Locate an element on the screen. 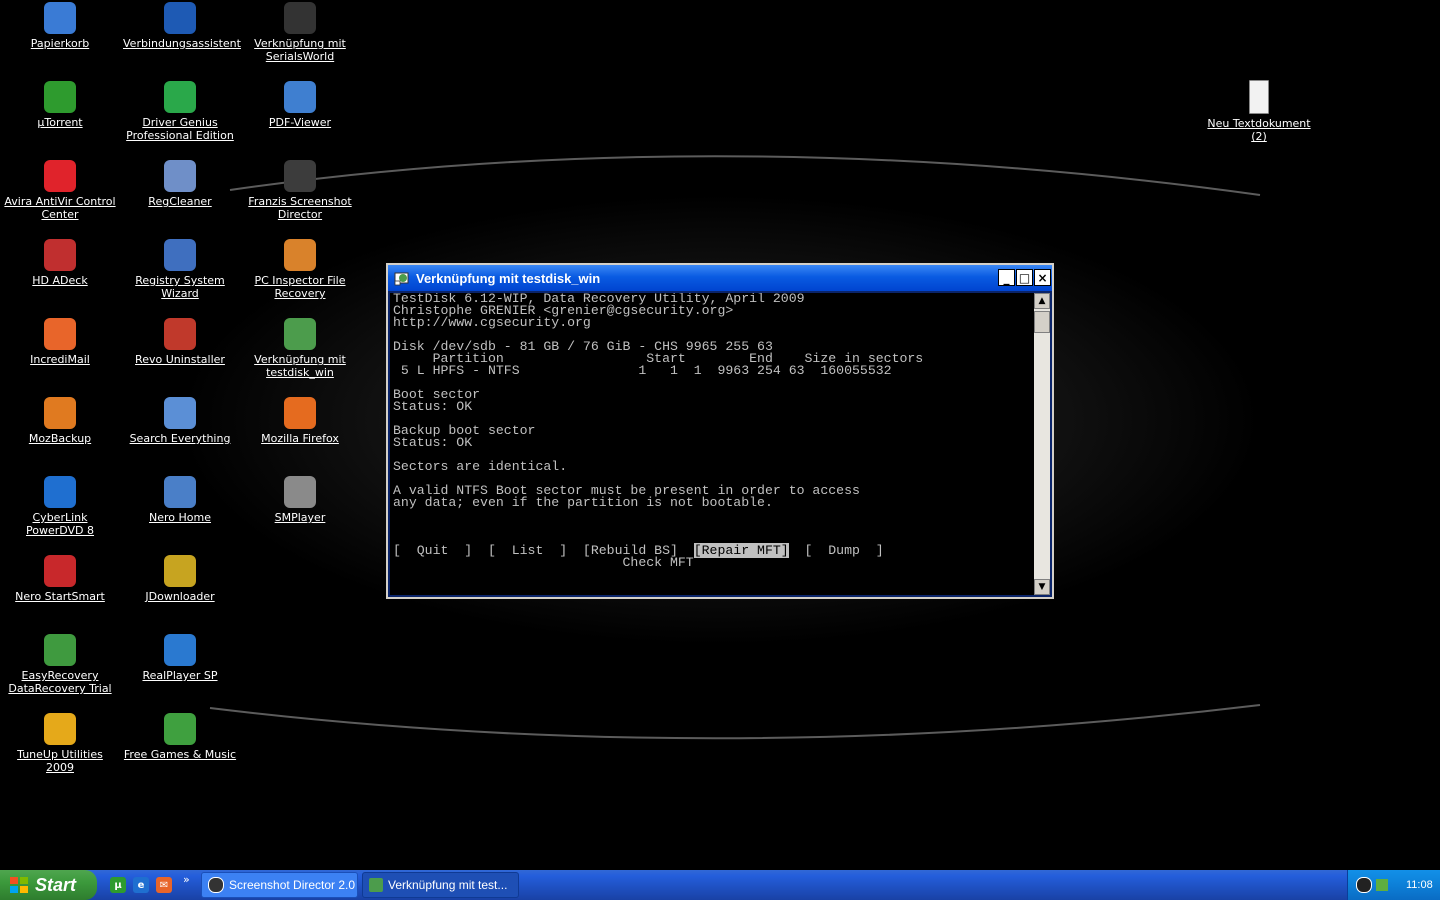 Image resolution: width=1440 pixels, height=900 pixels. desktop-icon-recycle-bin: Papierkorb is located at coordinates (60, 26).